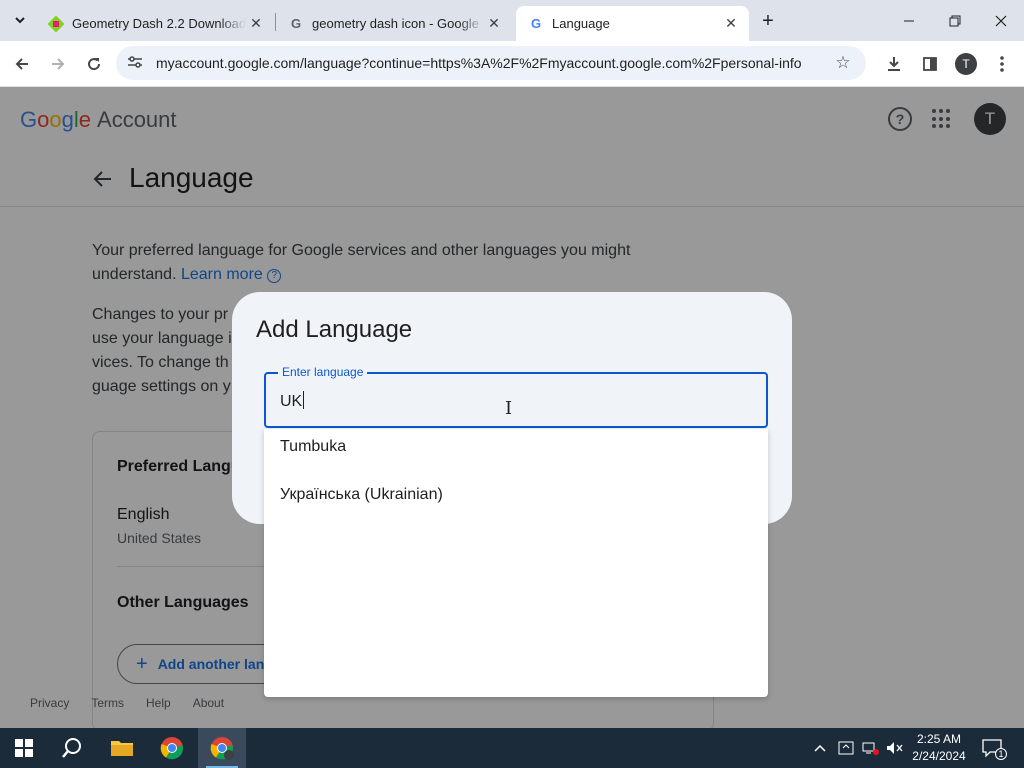 This screenshot has width=1024, height=768. I want to click on notification-count: 1, so click(1001, 754).